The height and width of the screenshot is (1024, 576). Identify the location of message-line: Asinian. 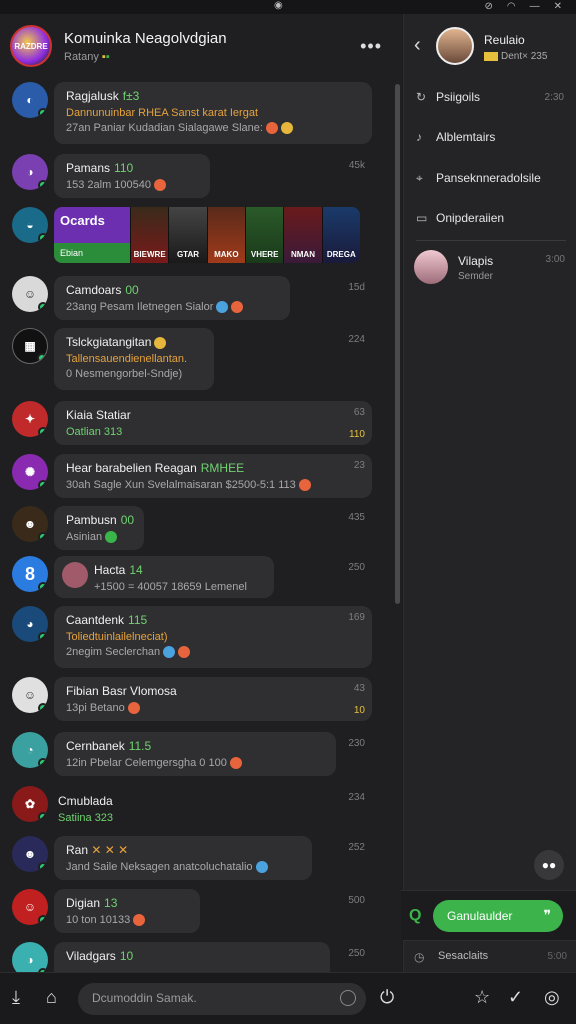
(99, 537).